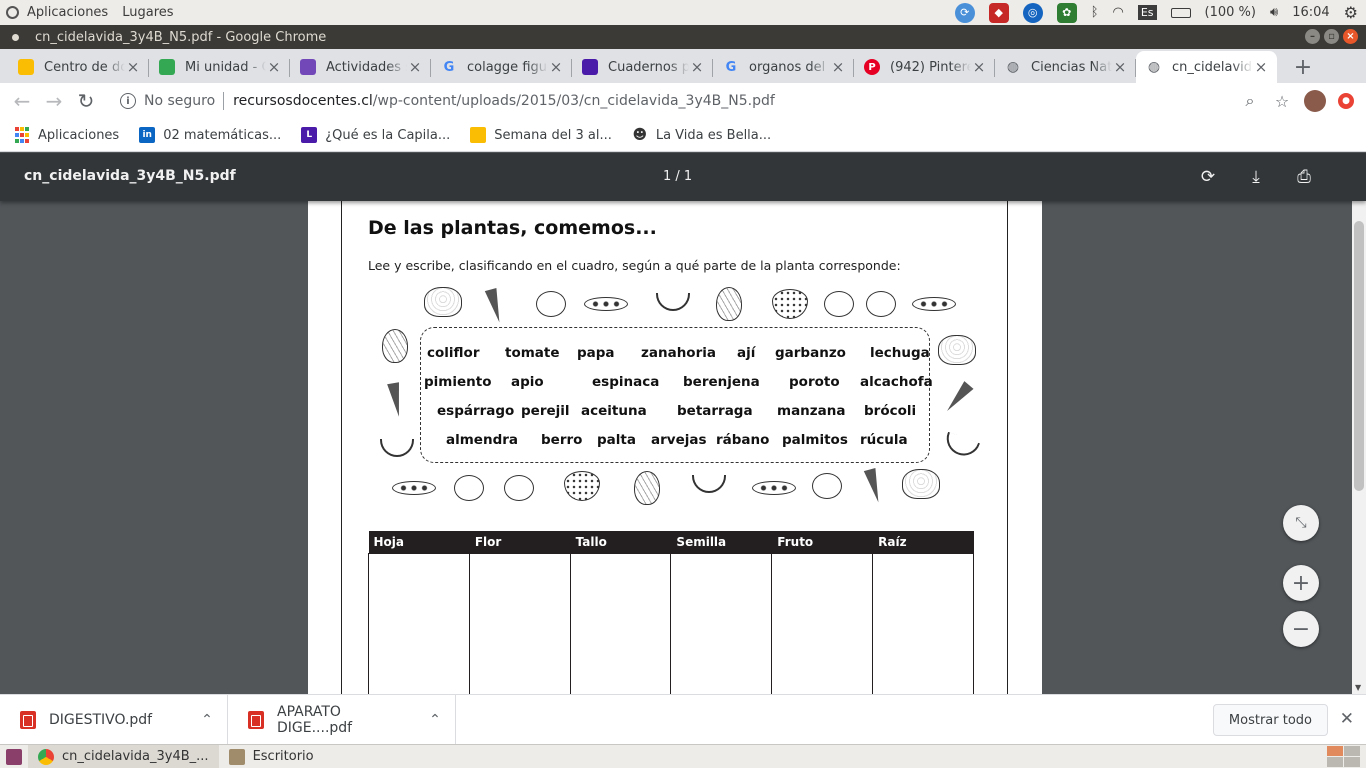  What do you see at coordinates (1256, 177) in the screenshot?
I see `download-icon: ⤓` at bounding box center [1256, 177].